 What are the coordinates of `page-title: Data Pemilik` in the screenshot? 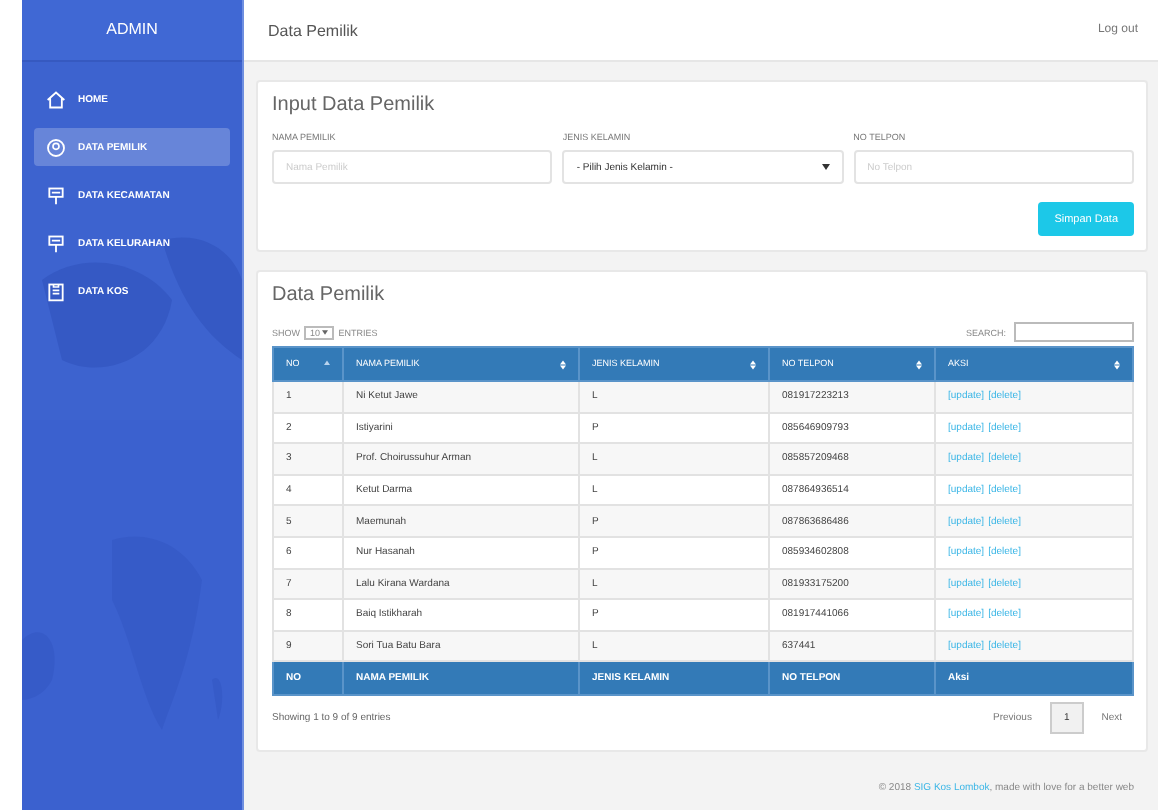 It's located at (313, 30).